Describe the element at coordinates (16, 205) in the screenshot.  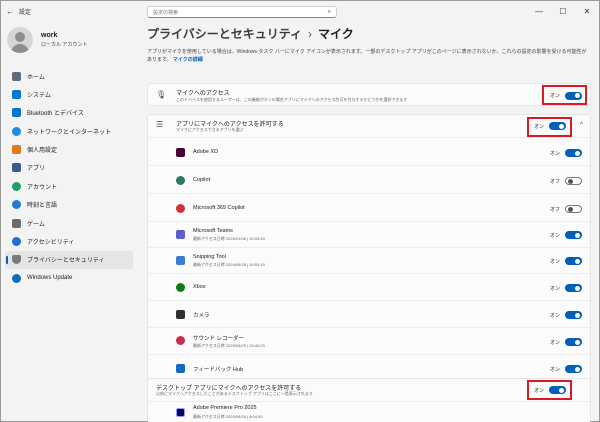
I see `time-language-icon` at that location.